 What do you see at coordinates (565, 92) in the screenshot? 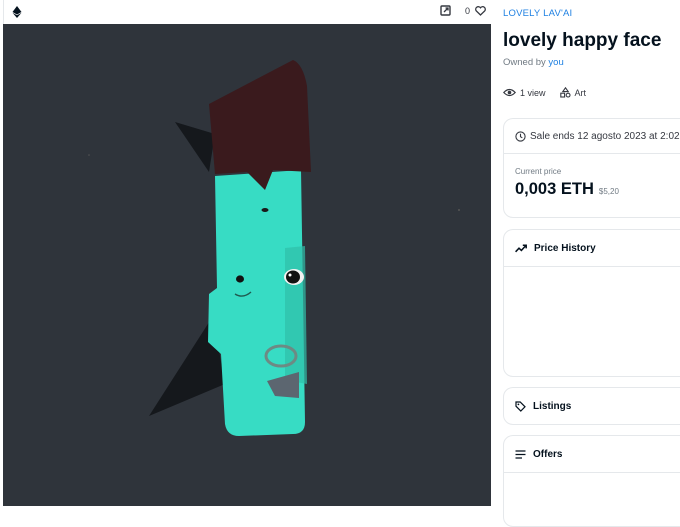
I see `shapes-icon` at bounding box center [565, 92].